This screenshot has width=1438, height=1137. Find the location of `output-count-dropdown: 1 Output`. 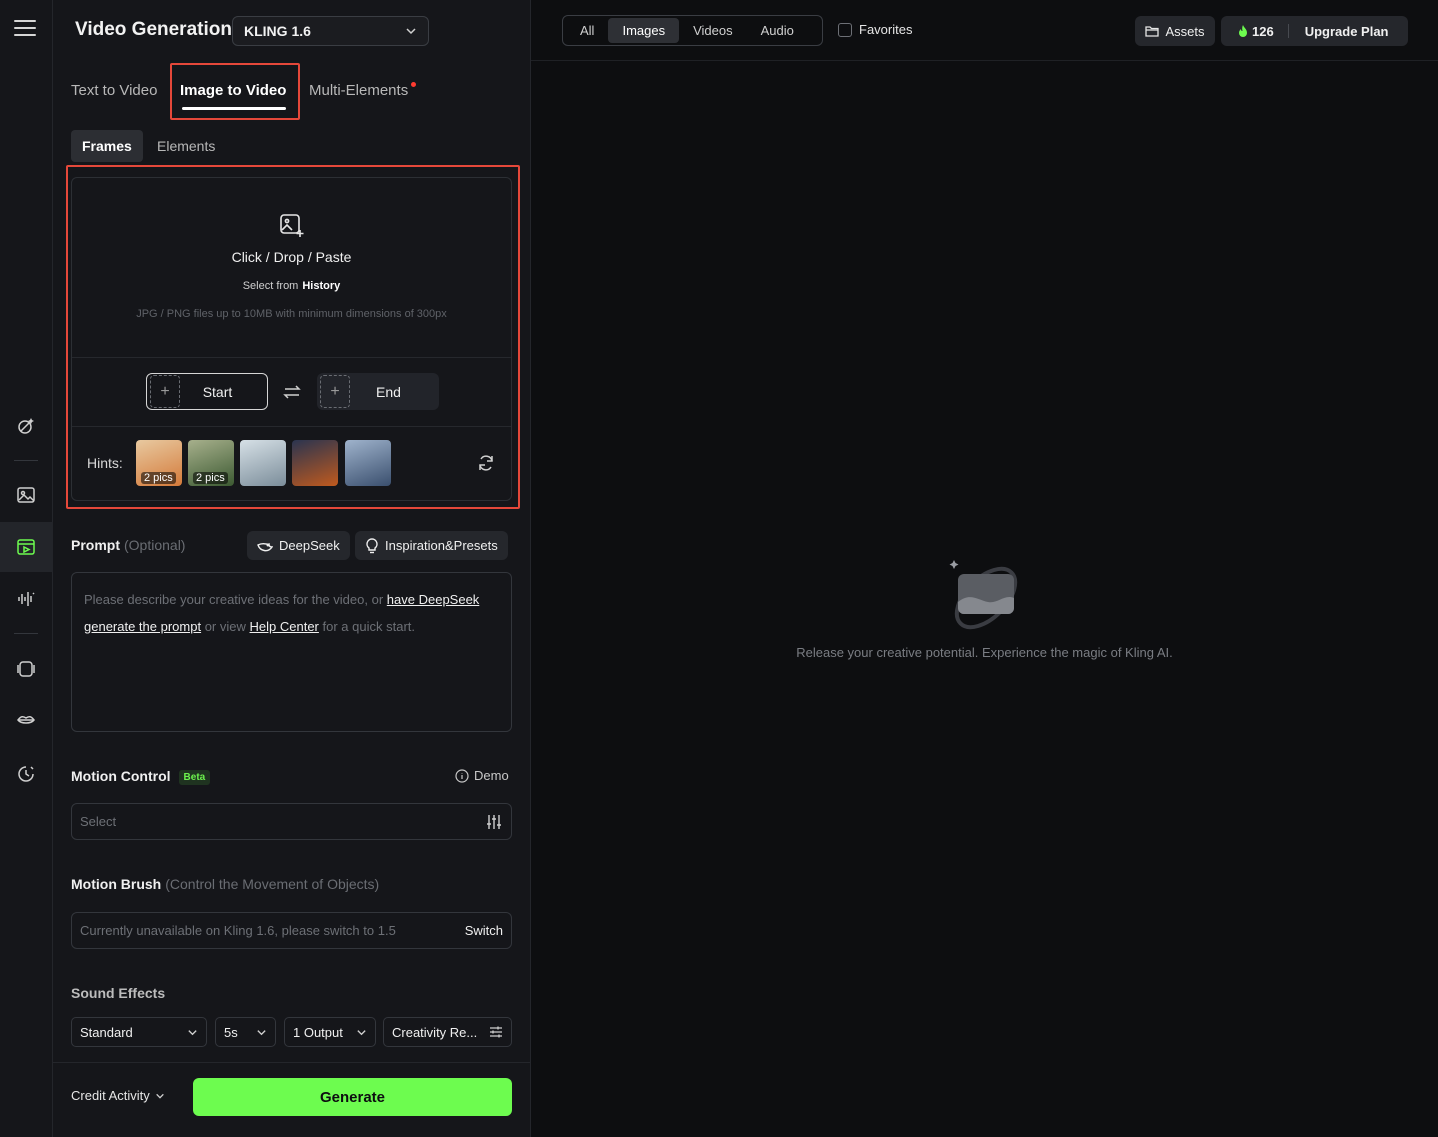

output-count-dropdown: 1 Output is located at coordinates (330, 1032).